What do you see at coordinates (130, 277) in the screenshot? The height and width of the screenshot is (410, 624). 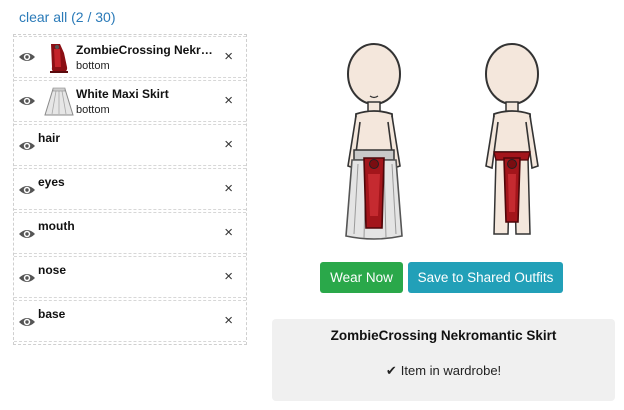 I see `outfit-slot-nose: nose ×` at bounding box center [130, 277].